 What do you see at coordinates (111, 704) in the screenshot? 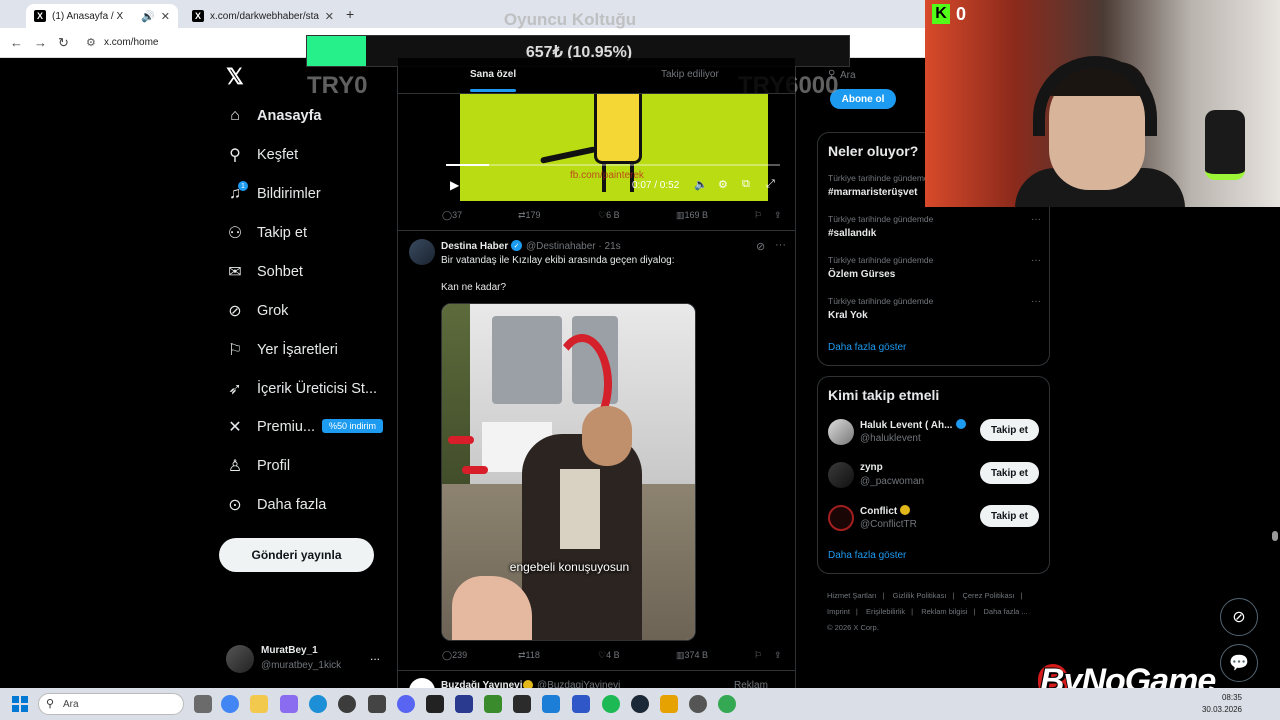
I see `taskbar-search: ⚲ Ara` at bounding box center [111, 704].